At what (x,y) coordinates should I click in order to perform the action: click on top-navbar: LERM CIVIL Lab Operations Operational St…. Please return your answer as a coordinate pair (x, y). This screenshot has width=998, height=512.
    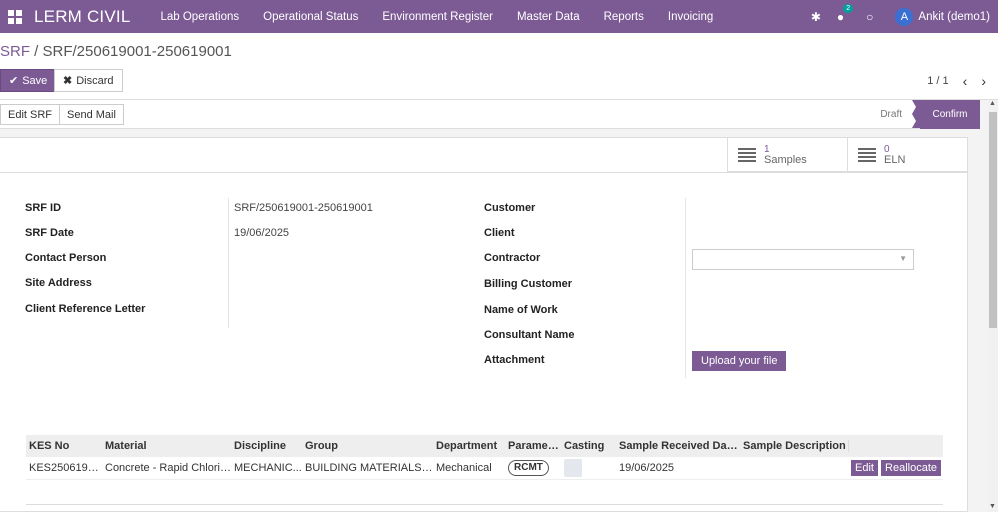
    Looking at the image, I should click on (499, 16).